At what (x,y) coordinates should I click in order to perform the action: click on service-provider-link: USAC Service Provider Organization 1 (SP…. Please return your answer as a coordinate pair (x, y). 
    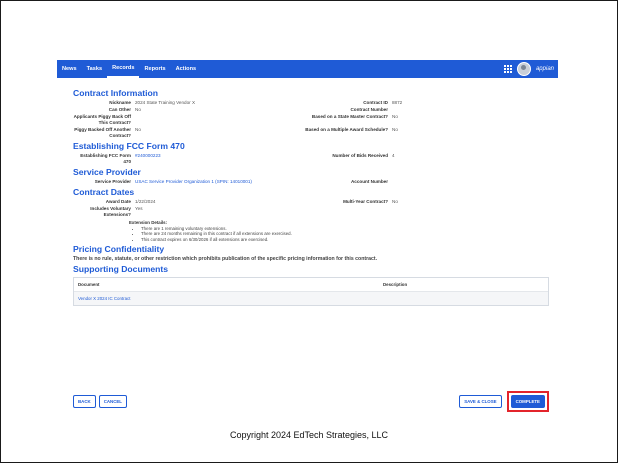
    Looking at the image, I should click on (215, 182).